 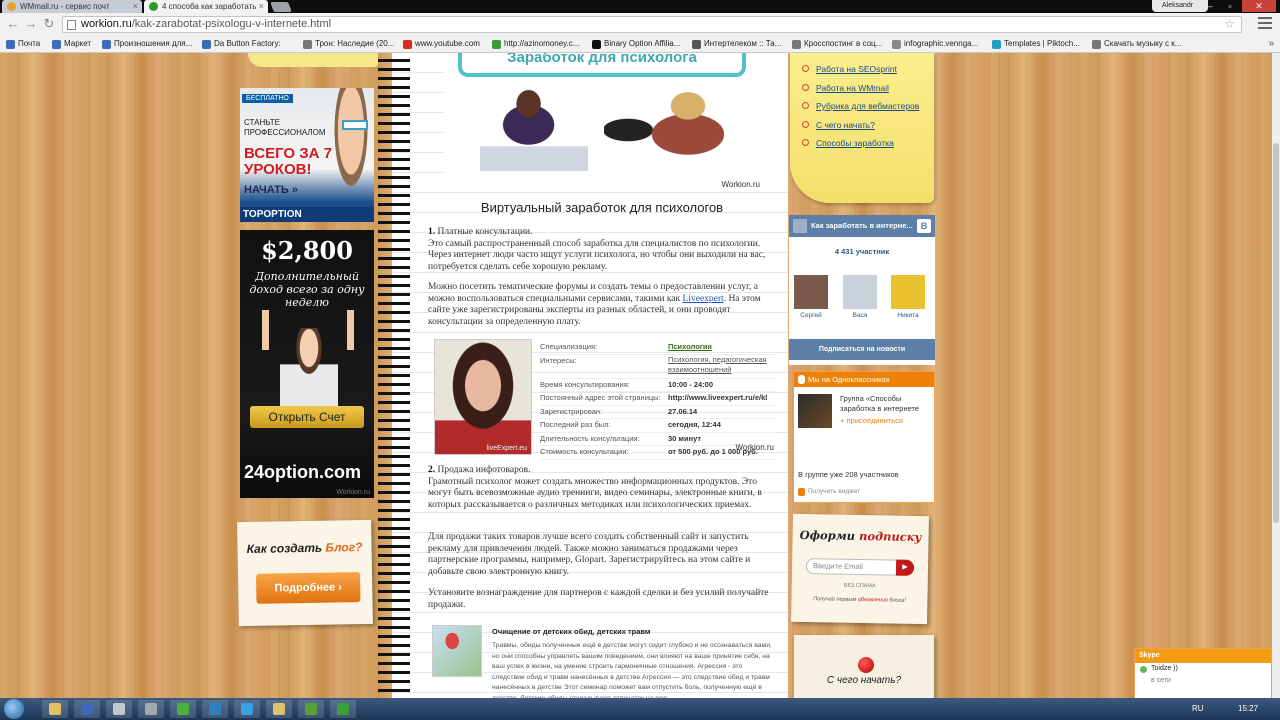 What do you see at coordinates (11, 6) in the screenshot?
I see `wmmail-icon` at bounding box center [11, 6].